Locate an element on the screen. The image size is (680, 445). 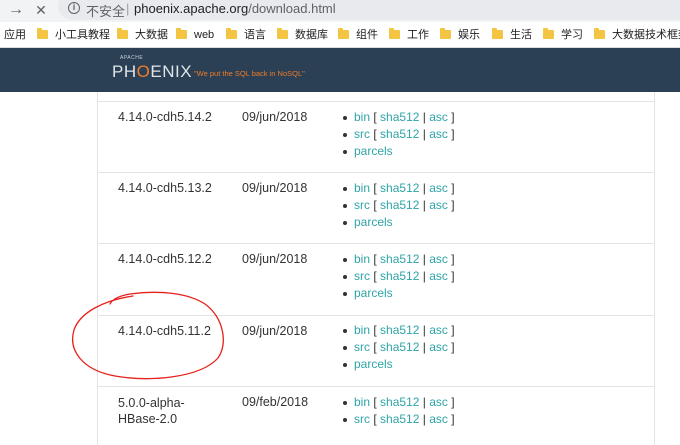
bookmark-label: 大数据 is located at coordinates (151, 35).